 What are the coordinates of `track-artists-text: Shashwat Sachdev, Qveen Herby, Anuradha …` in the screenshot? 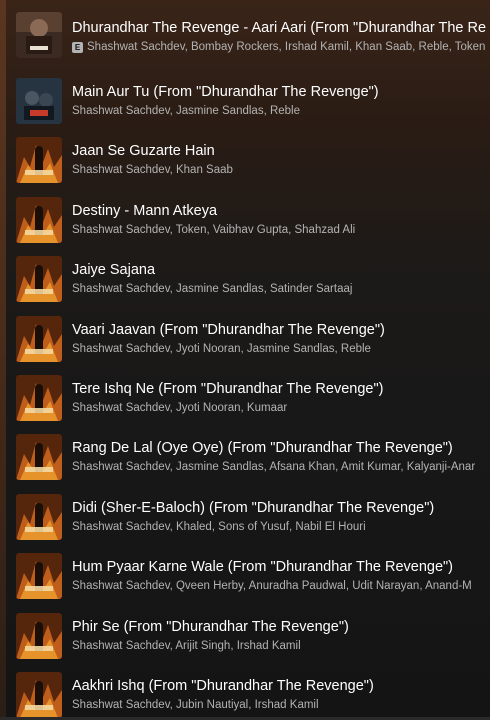 It's located at (272, 586).